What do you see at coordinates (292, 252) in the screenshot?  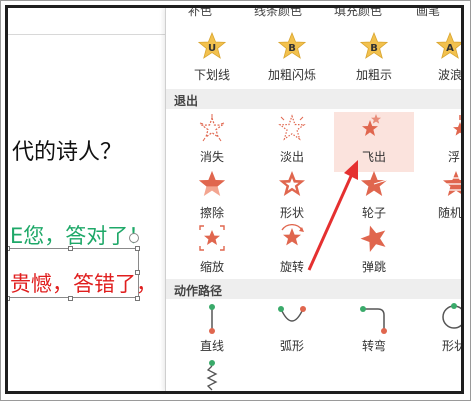 I see `effect-spin: 旋转` at bounding box center [292, 252].